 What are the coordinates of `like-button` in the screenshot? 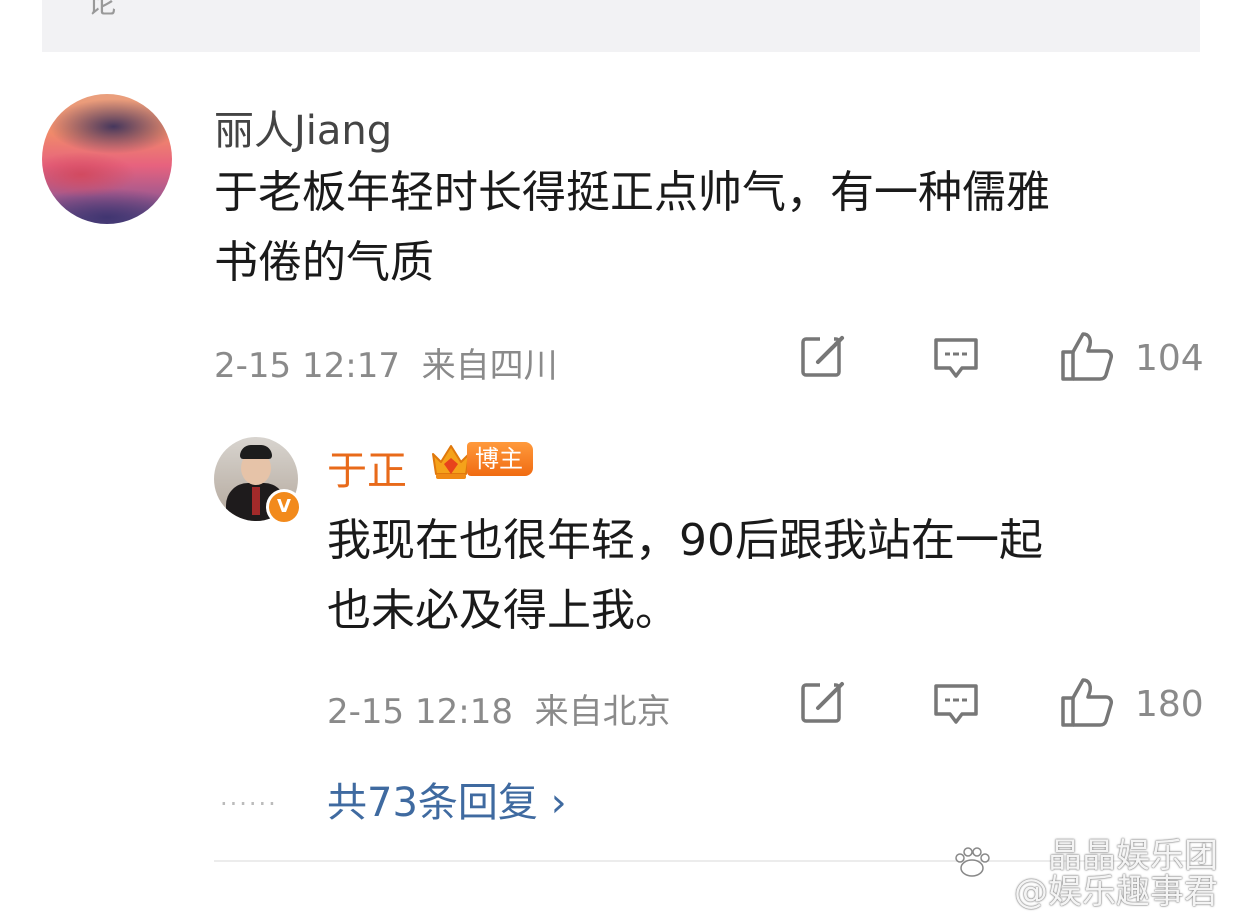 It's located at (1087, 358).